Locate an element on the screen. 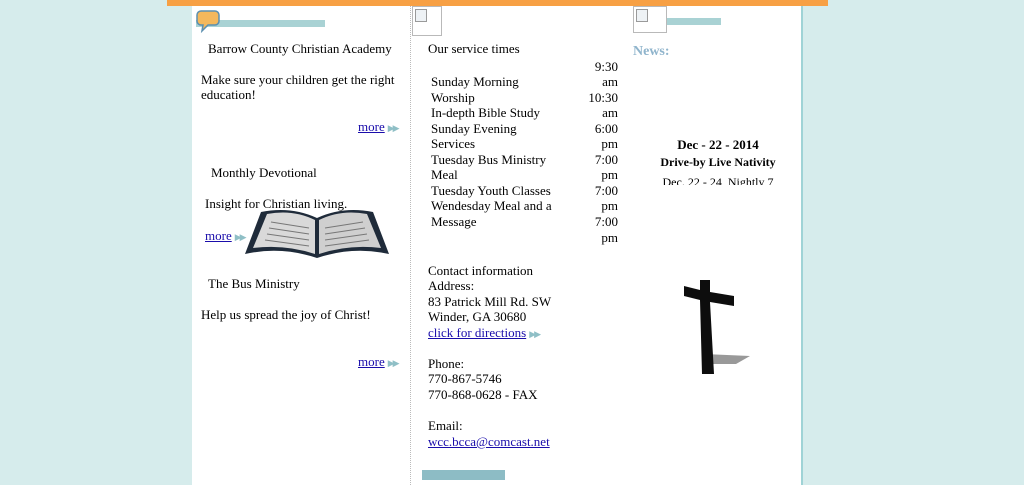 The image size is (1024, 485). address-line1: 83 Patrick Mill Rd. SW is located at coordinates (490, 301).